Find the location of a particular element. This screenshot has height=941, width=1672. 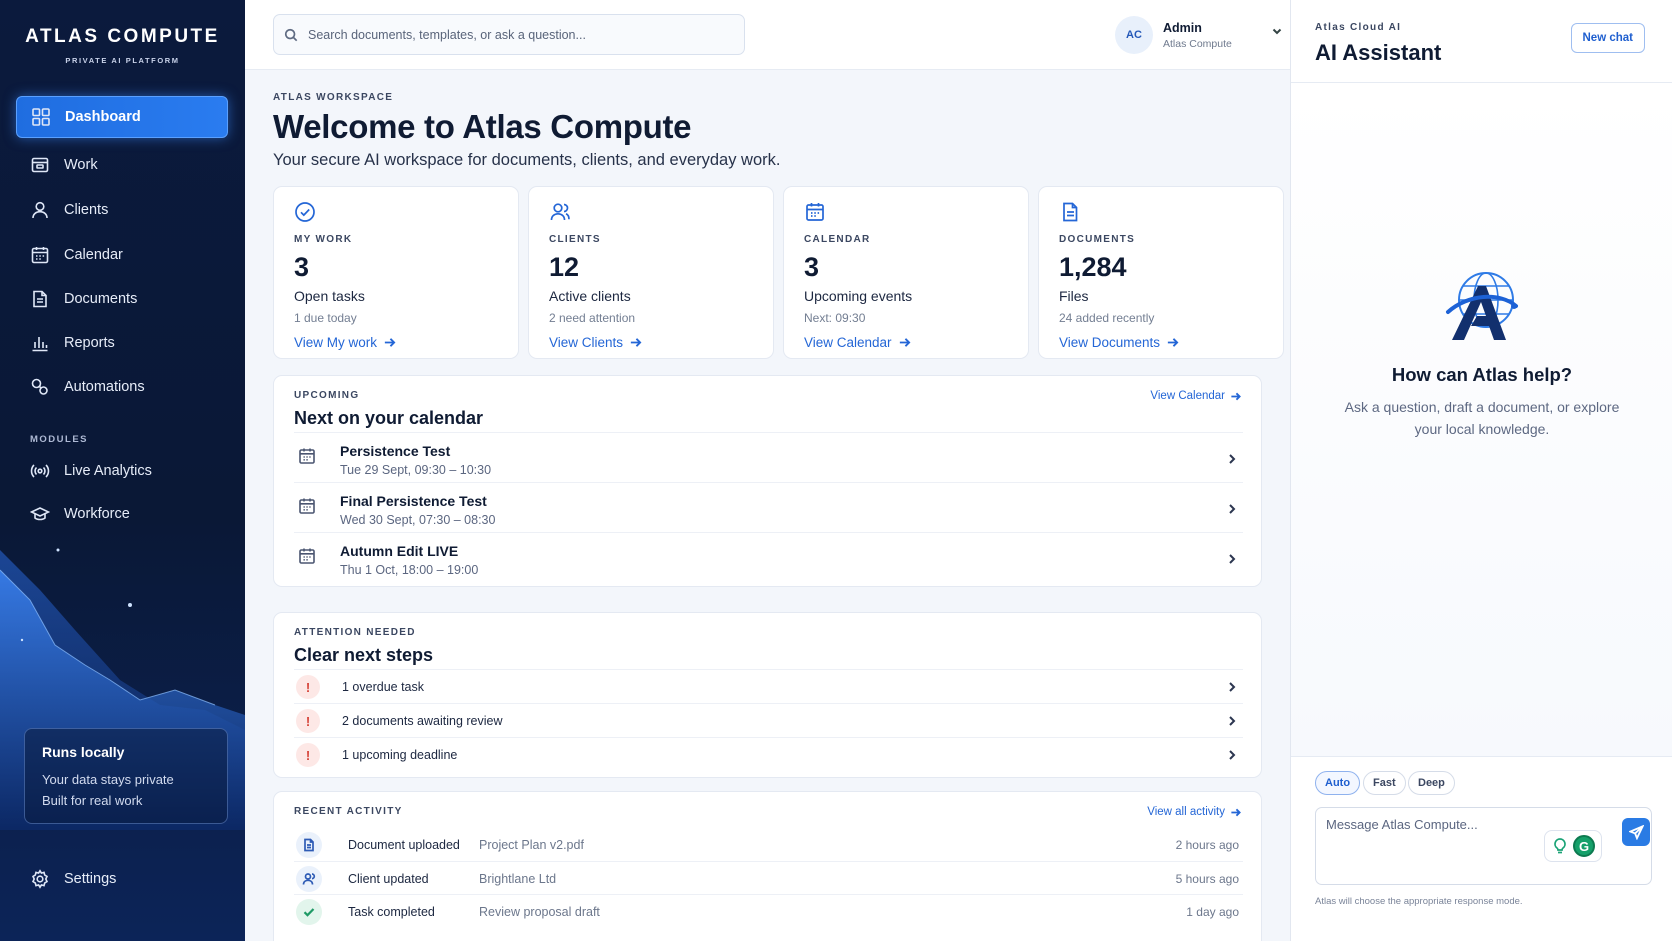

sidebar-item-reports: Reports is located at coordinates (122, 343).